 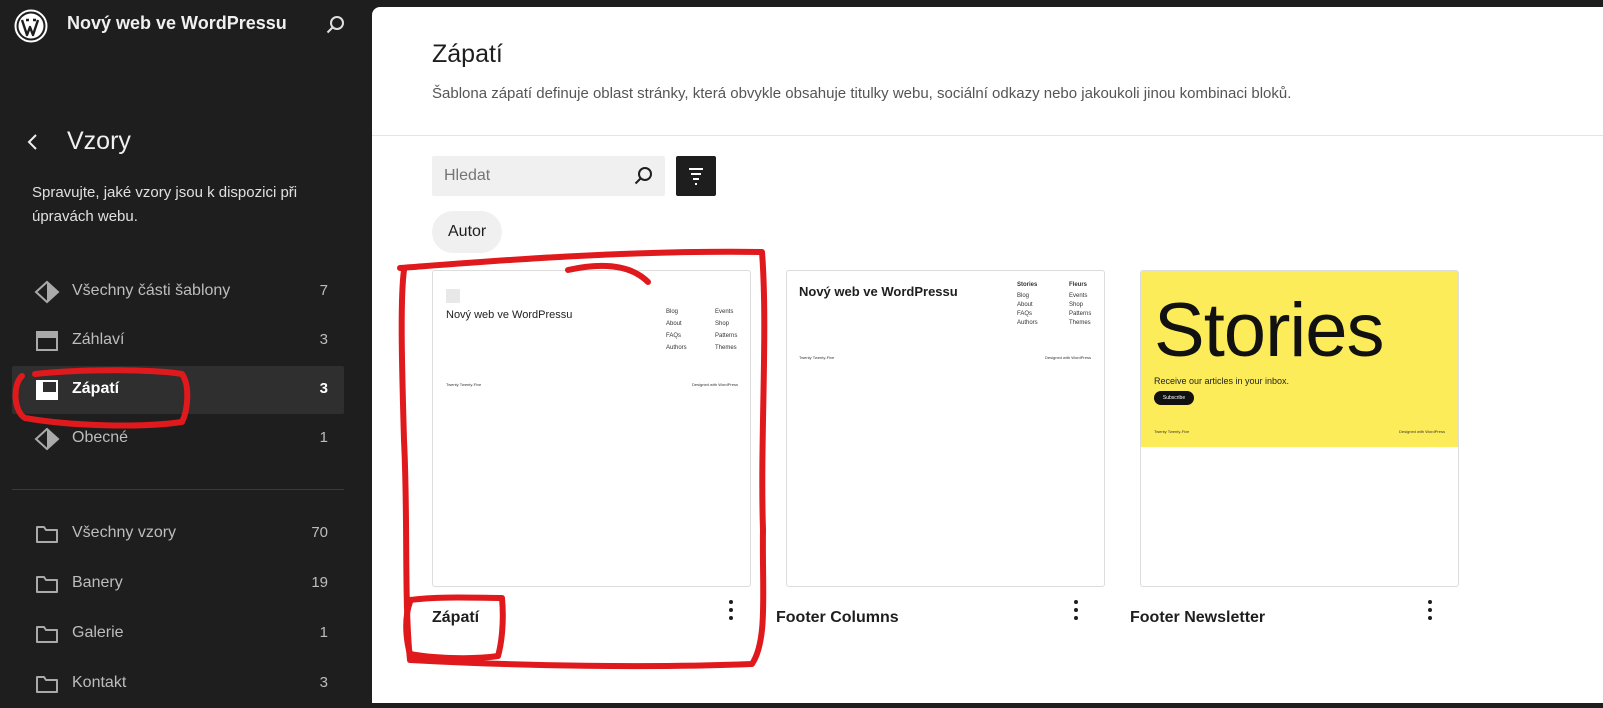 I want to click on chevron-left-icon, so click(x=33, y=142).